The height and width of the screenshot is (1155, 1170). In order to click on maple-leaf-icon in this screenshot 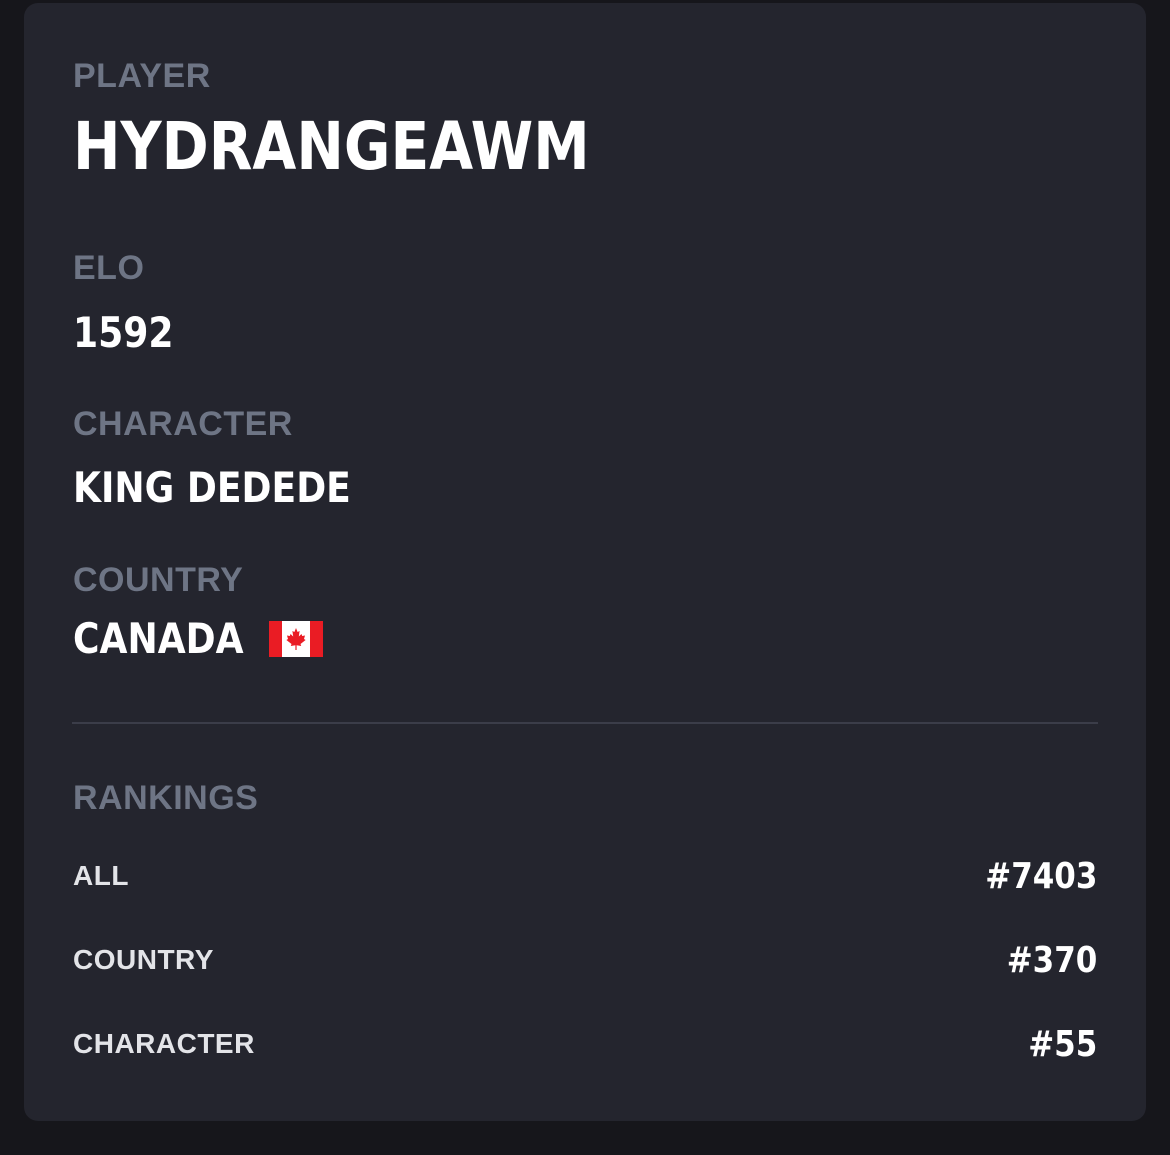, I will do `click(296, 639)`.